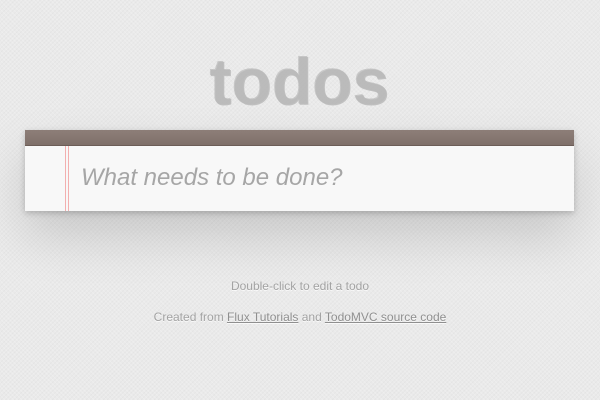 The width and height of the screenshot is (600, 400). Describe the element at coordinates (321, 177) in the screenshot. I see `new-todo-input` at that location.